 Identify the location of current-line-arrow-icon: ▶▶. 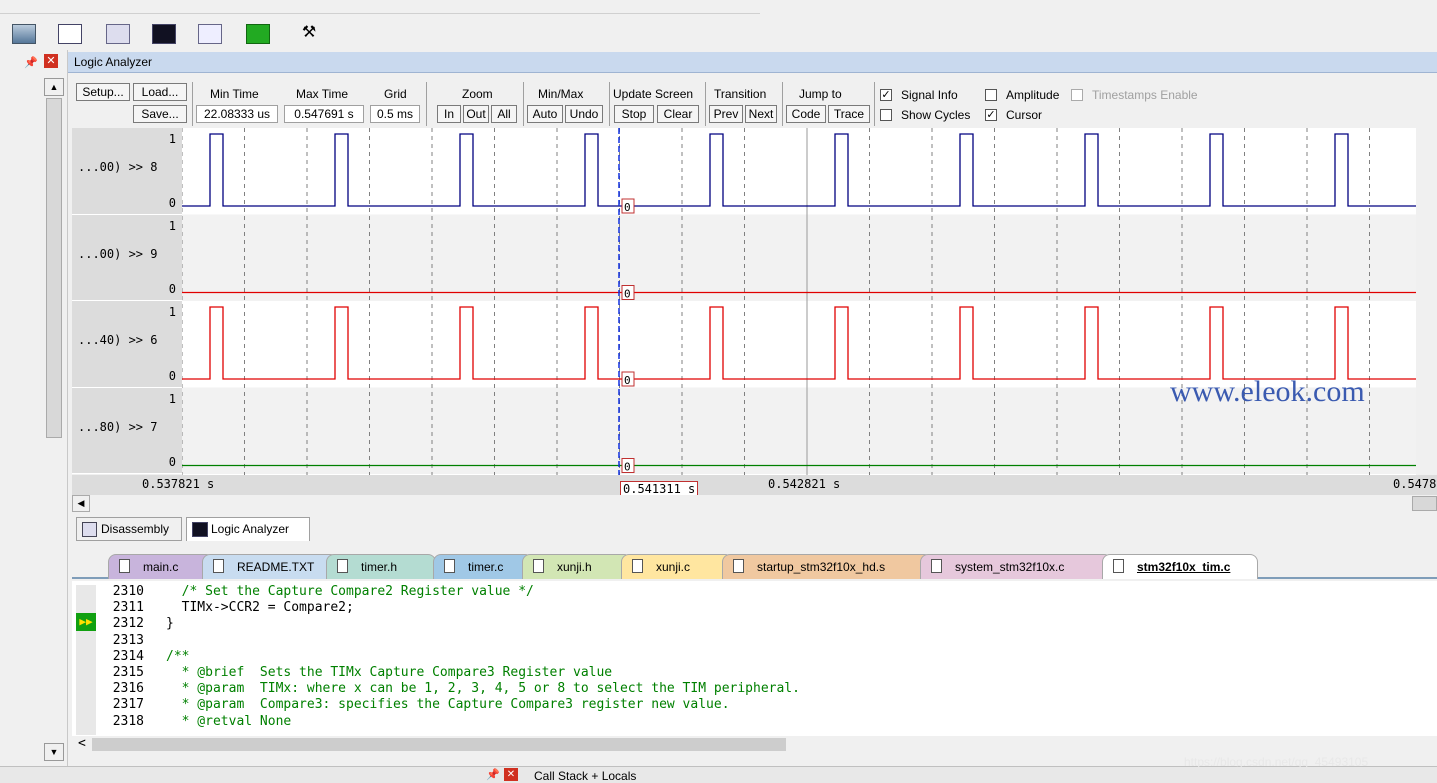
(86, 622).